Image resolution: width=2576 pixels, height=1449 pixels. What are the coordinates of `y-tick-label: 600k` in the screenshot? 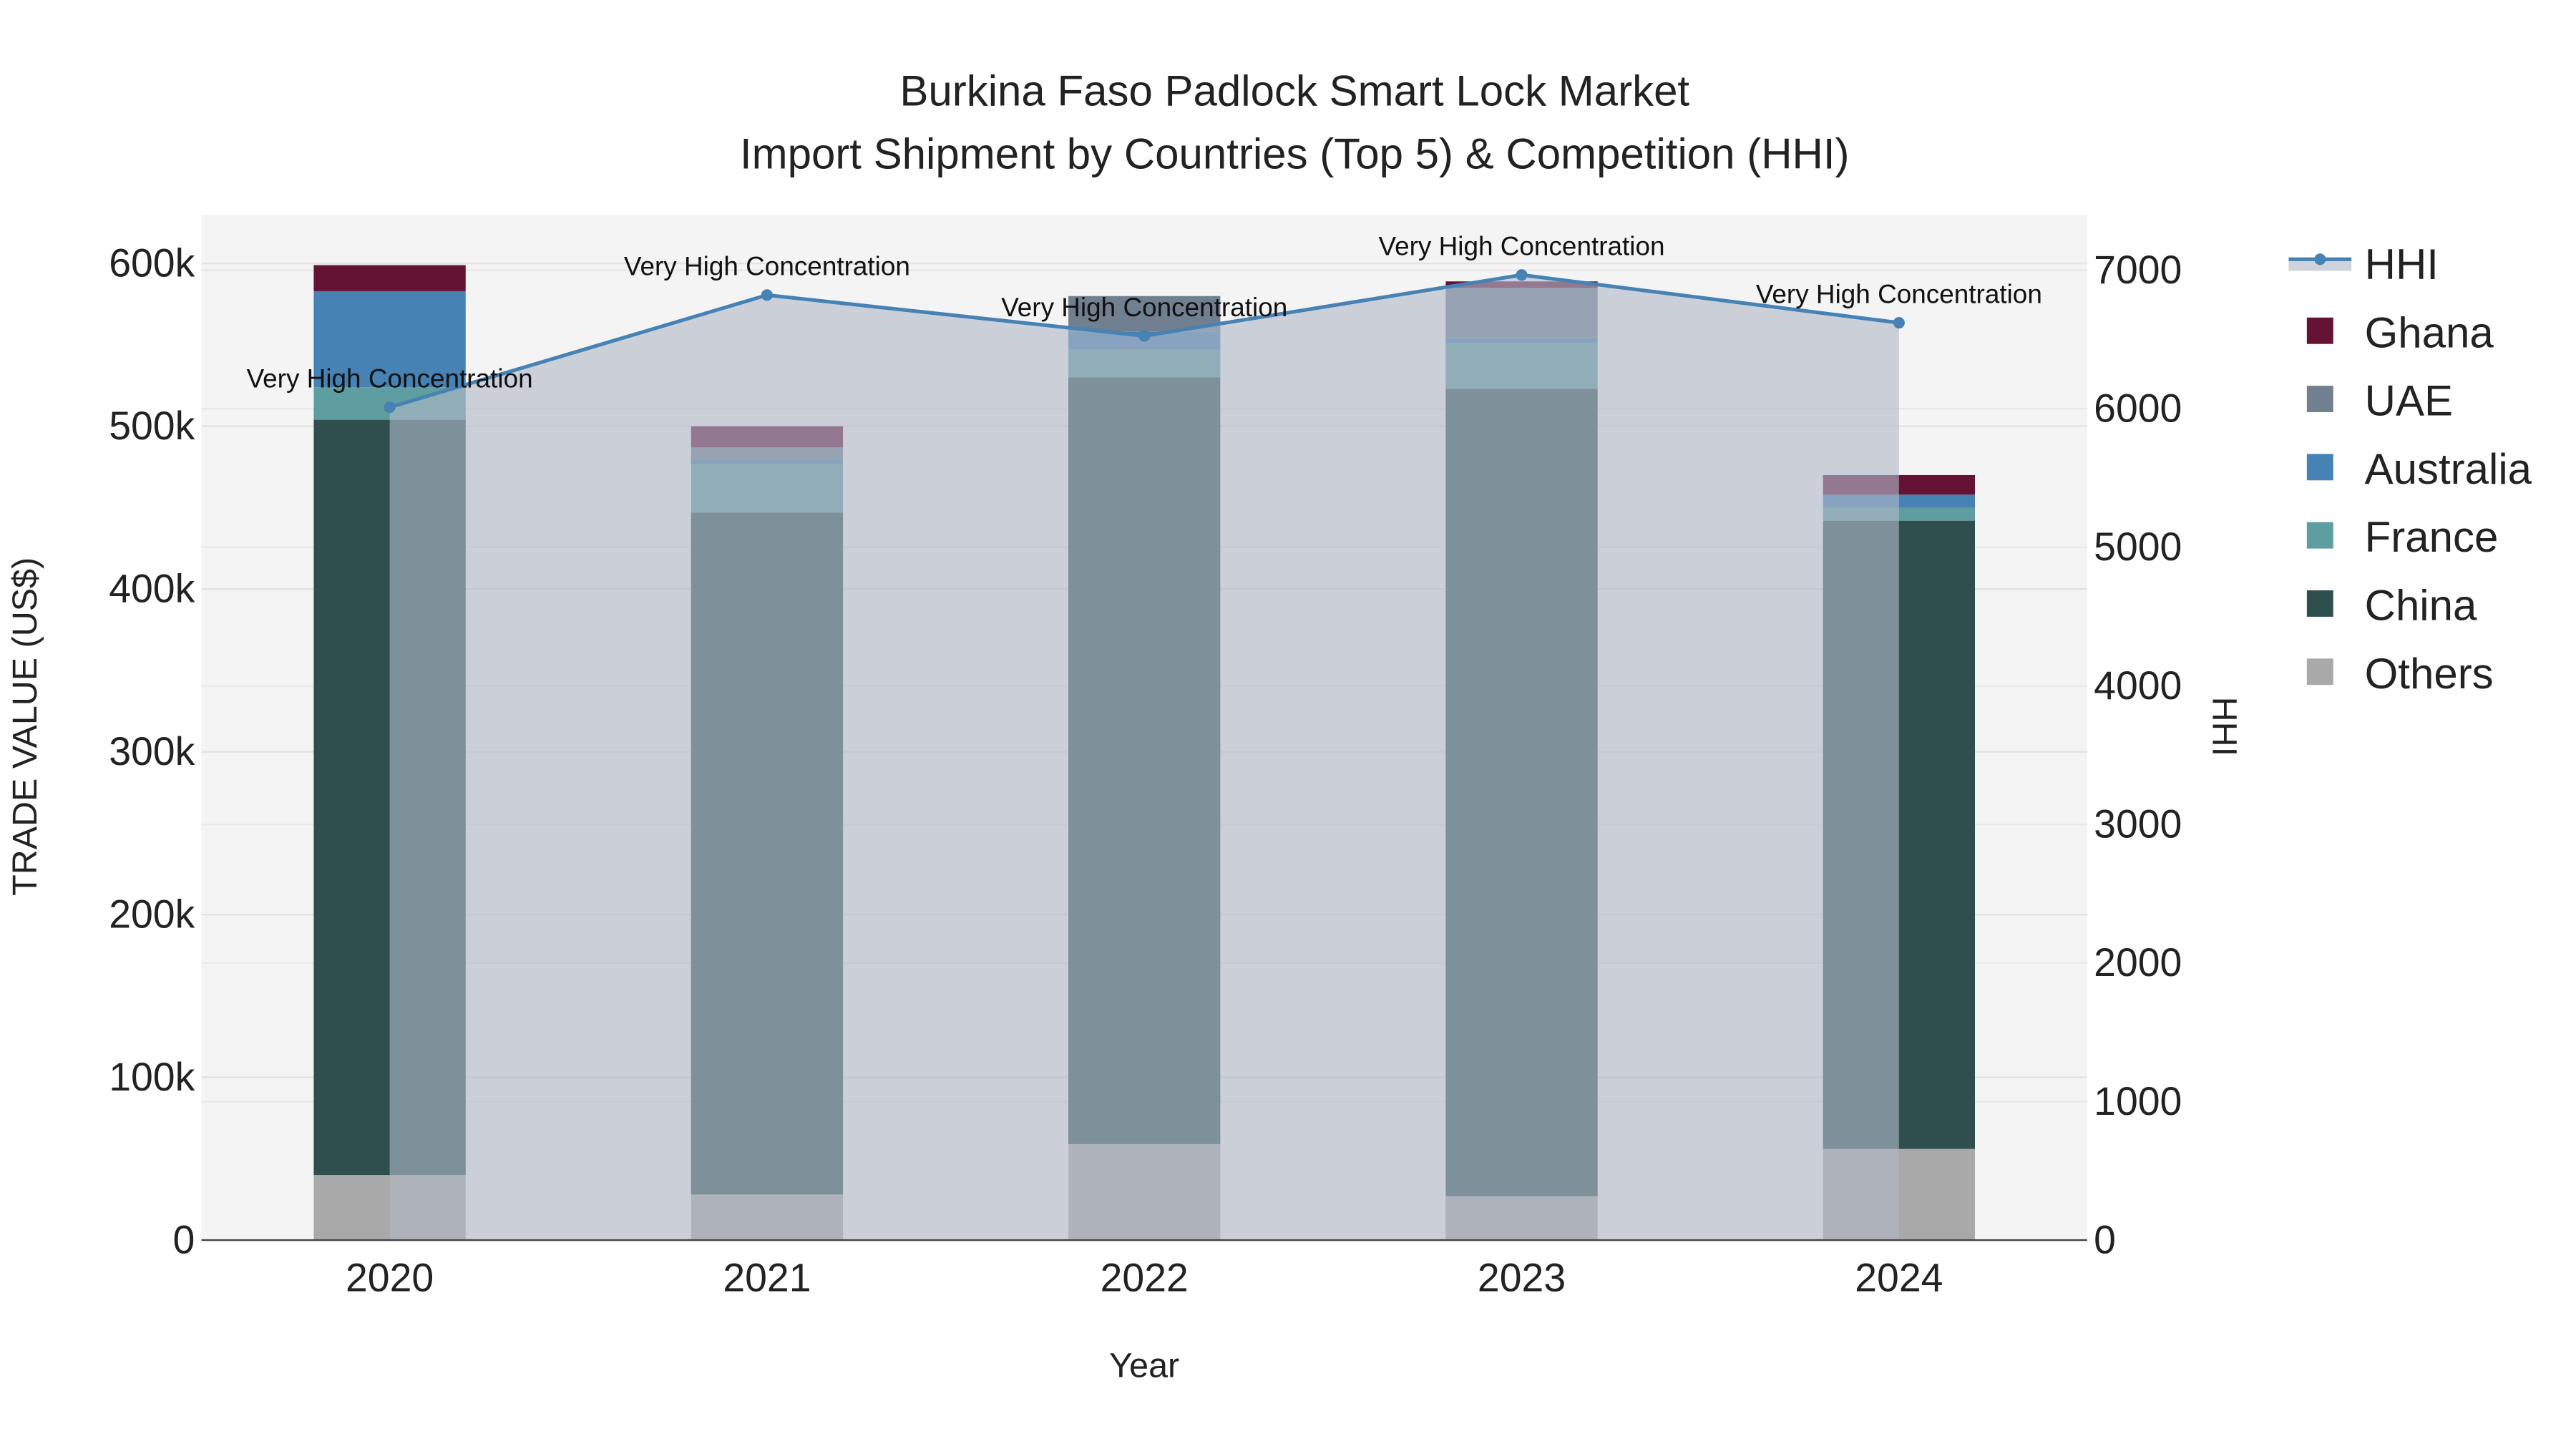 It's located at (152, 263).